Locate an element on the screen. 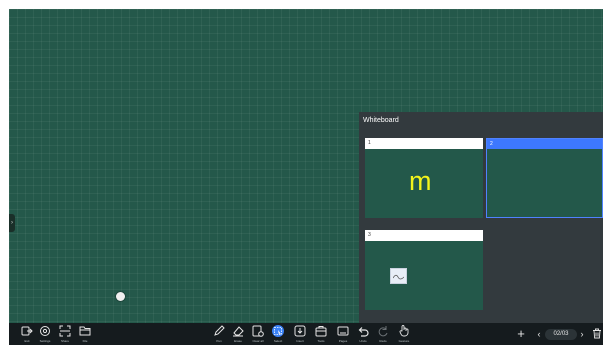 This screenshot has width=603, height=345. add-page-button: + is located at coordinates (521, 334).